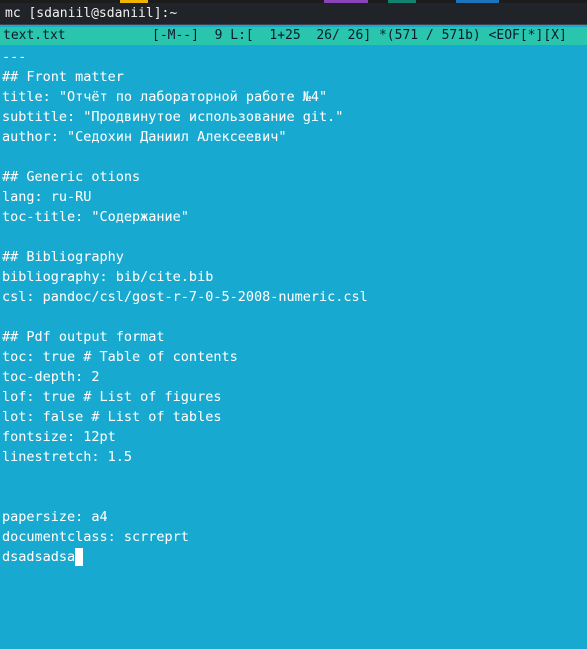 Image resolution: width=587 pixels, height=649 pixels. Describe the element at coordinates (63, 257) in the screenshot. I see `editor-line: ## Bibliography` at that location.